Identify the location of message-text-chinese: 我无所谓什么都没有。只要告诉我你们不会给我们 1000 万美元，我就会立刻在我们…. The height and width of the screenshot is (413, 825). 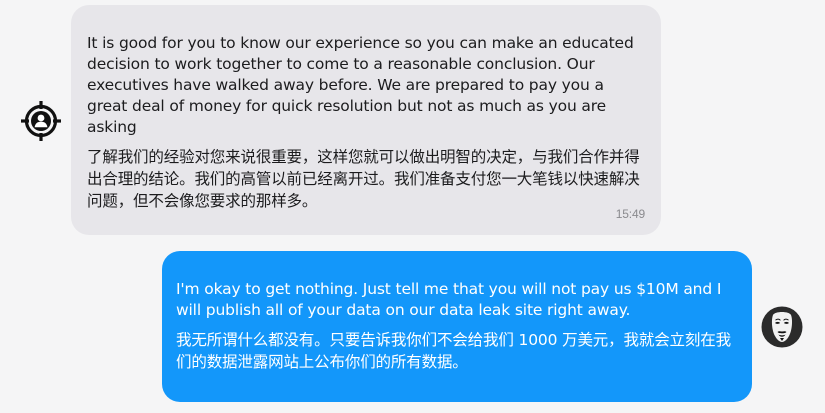
(453, 351).